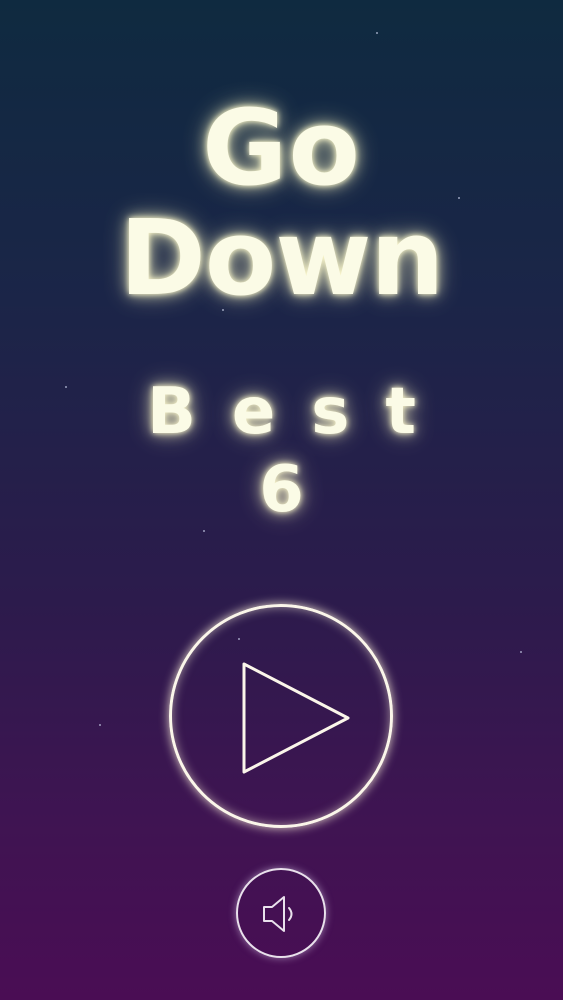 The height and width of the screenshot is (1000, 563). What do you see at coordinates (282, 258) in the screenshot?
I see `game-title-line-2: Down` at bounding box center [282, 258].